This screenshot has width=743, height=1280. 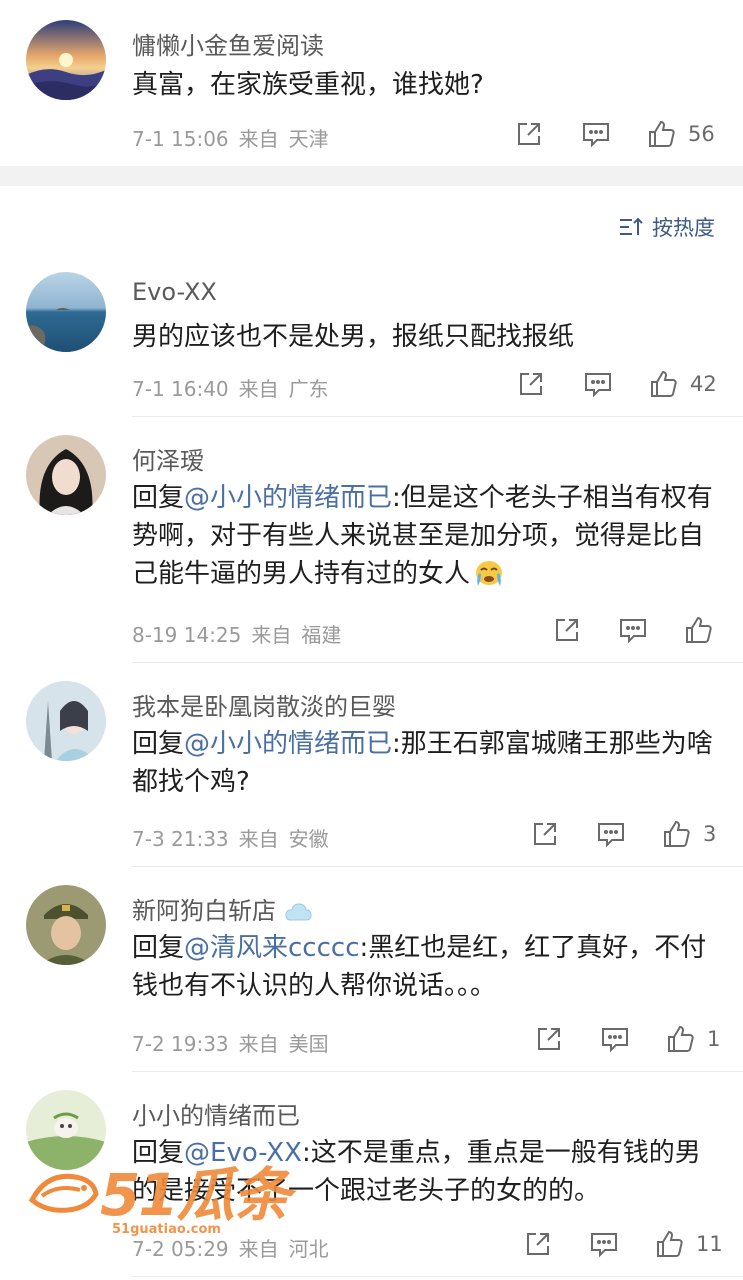 What do you see at coordinates (216, 1113) in the screenshot?
I see `username: 小小的情绪而已` at bounding box center [216, 1113].